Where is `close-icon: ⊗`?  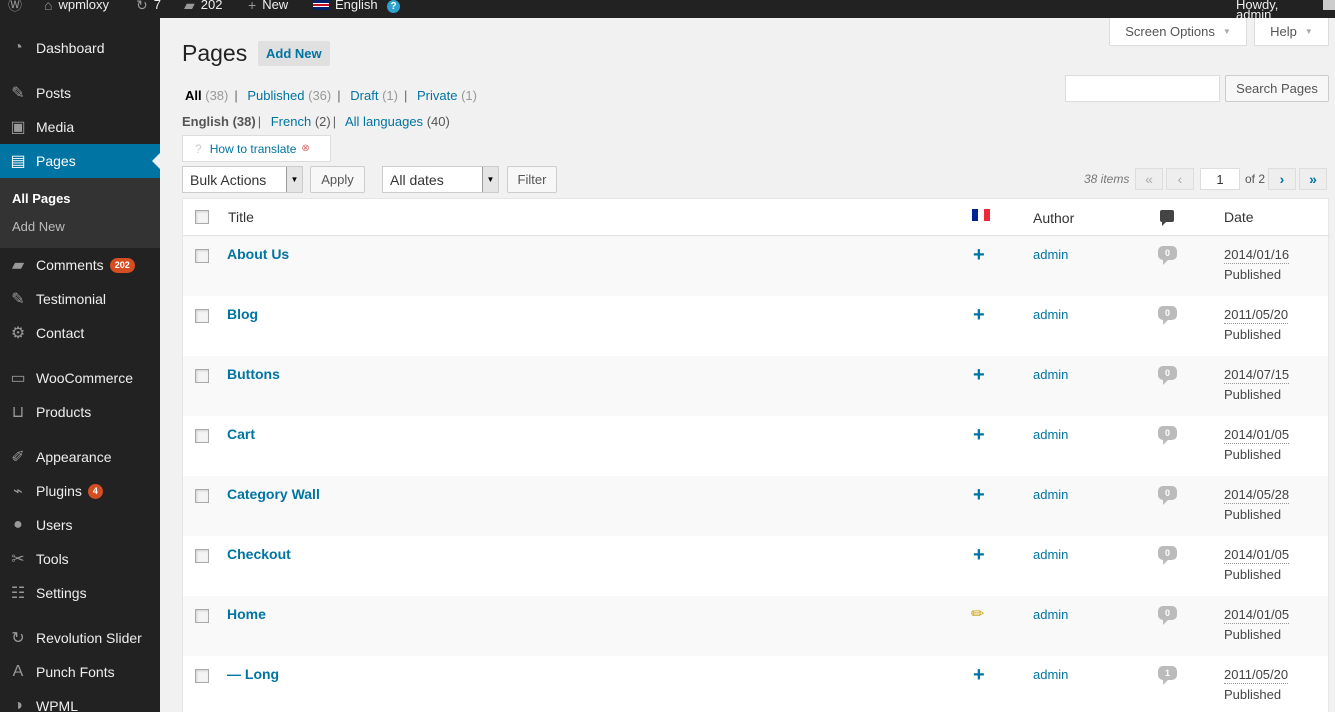
close-icon: ⊗ is located at coordinates (305, 148).